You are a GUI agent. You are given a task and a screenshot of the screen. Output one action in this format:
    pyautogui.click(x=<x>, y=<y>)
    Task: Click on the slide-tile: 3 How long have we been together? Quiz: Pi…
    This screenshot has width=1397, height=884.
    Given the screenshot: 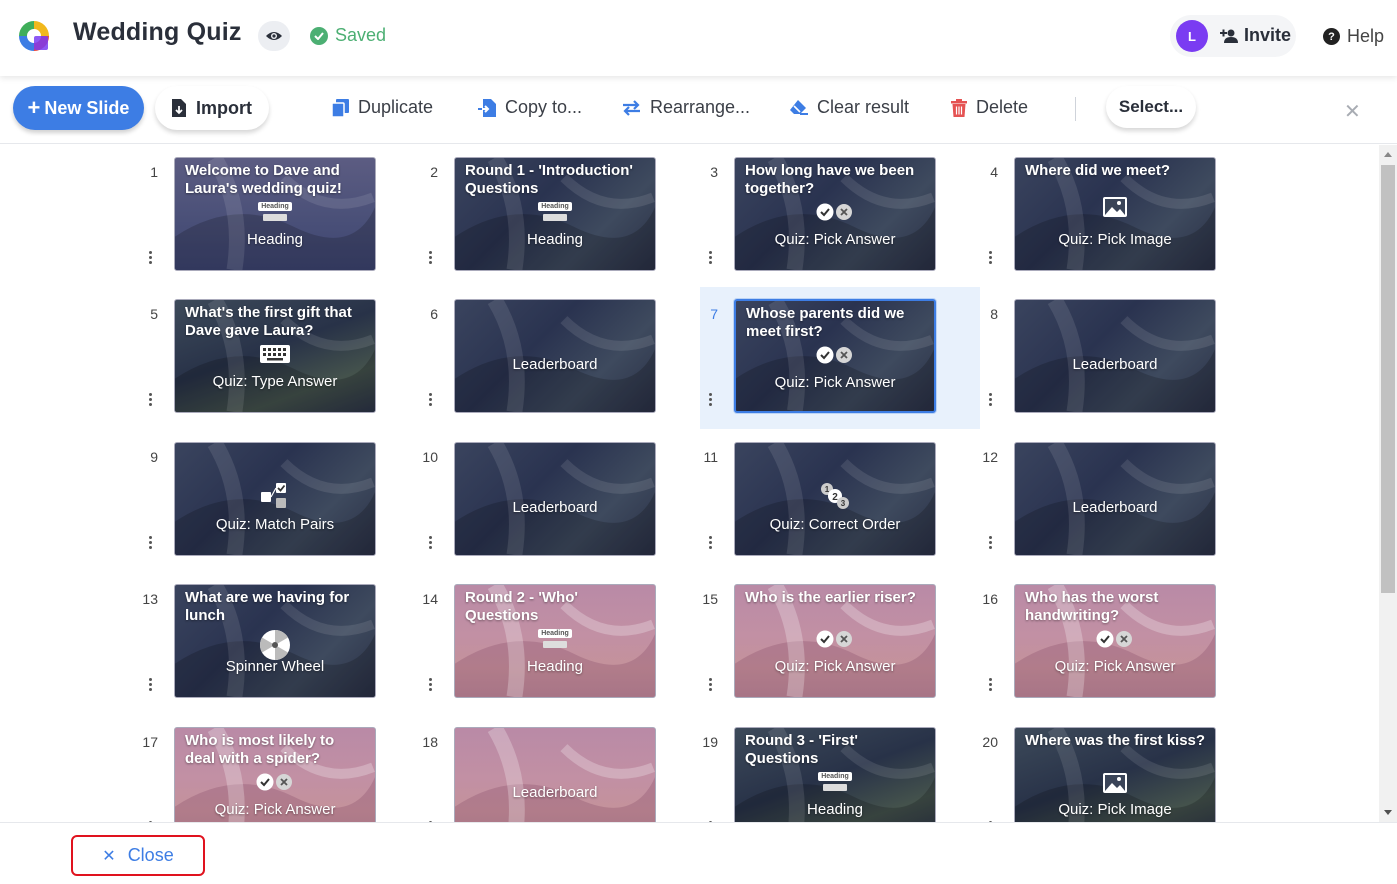 What is the action you would take?
    pyautogui.click(x=840, y=216)
    